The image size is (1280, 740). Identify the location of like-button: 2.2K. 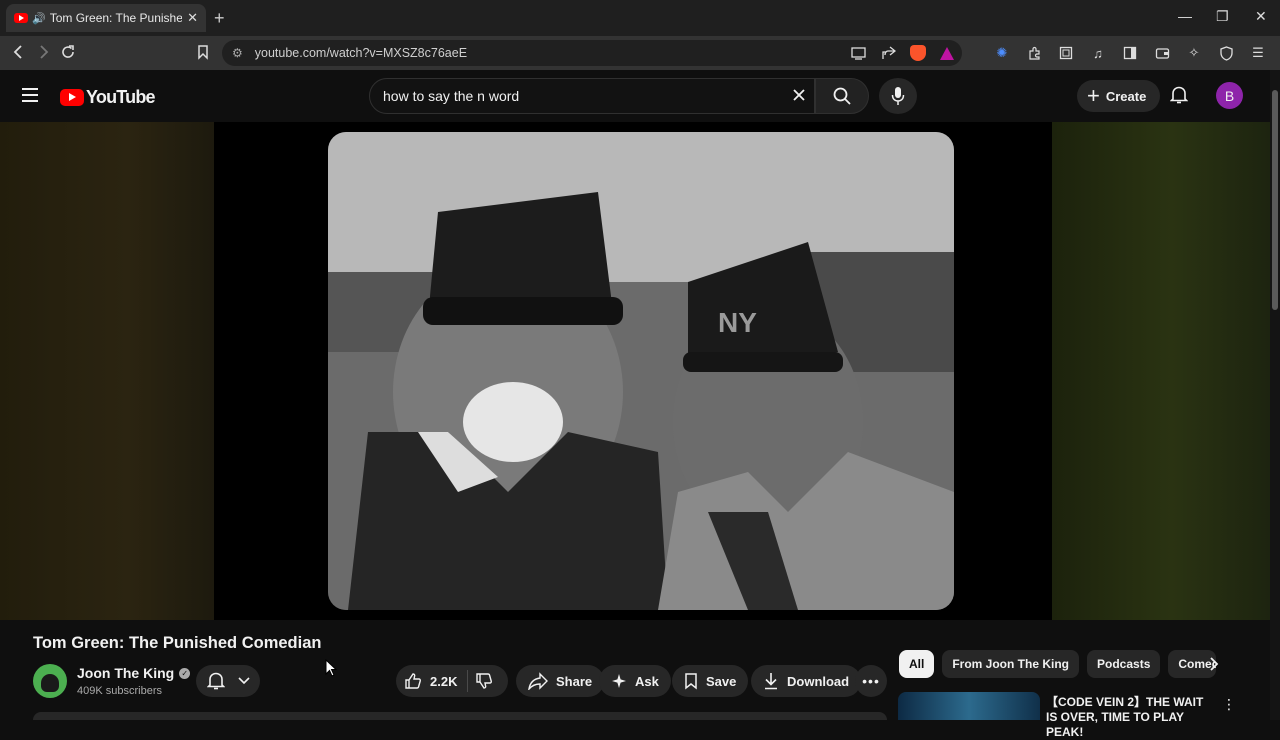
(432, 681).